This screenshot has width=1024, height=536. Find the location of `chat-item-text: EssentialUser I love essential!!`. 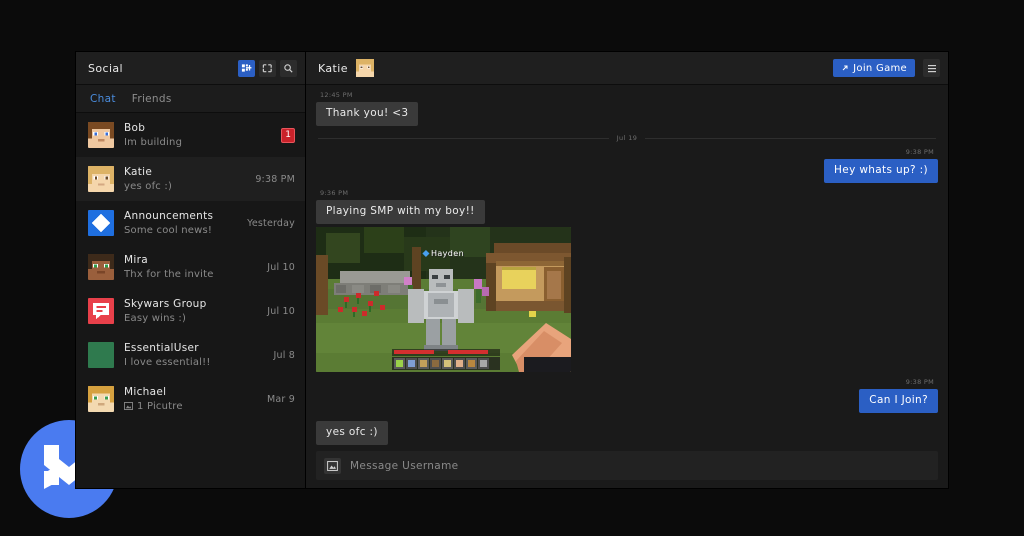

chat-item-text: EssentialUser I love essential!! is located at coordinates (193, 355).